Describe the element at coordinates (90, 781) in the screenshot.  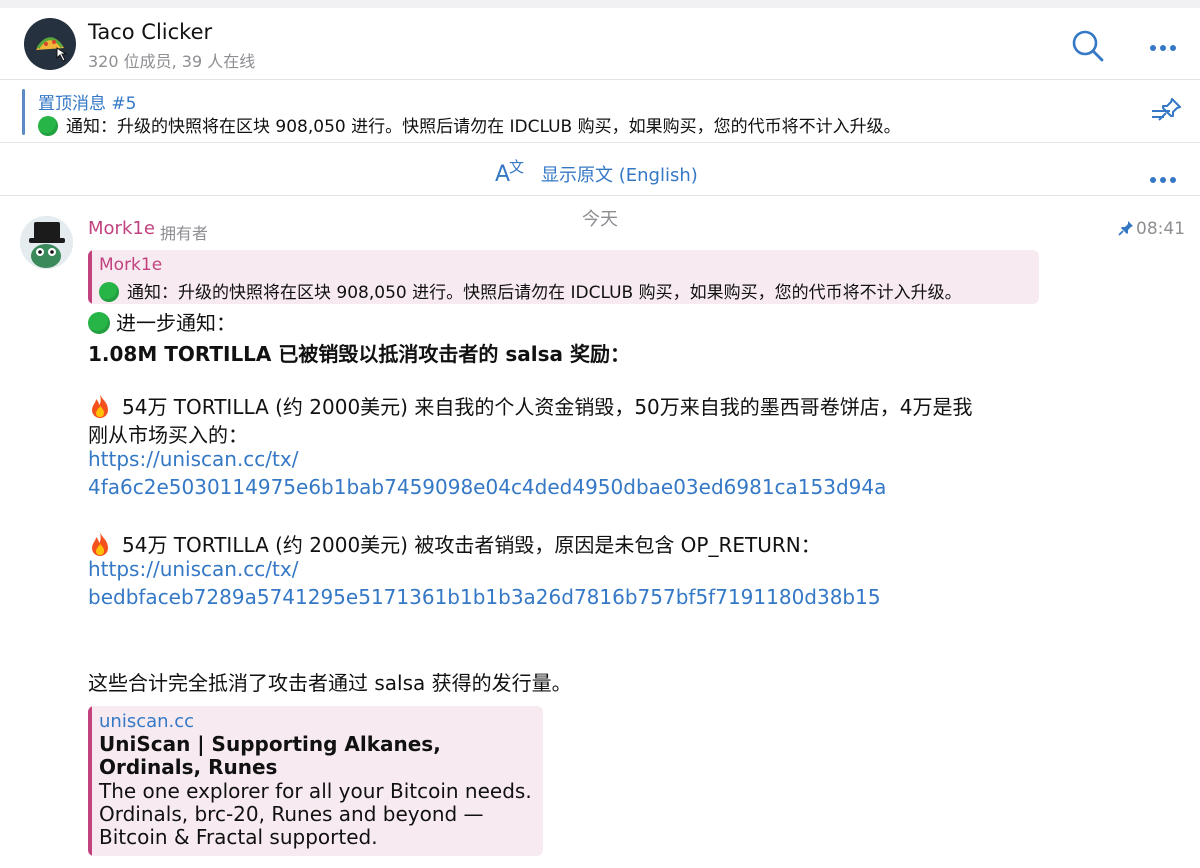
I see `preview-accent-bar` at that location.